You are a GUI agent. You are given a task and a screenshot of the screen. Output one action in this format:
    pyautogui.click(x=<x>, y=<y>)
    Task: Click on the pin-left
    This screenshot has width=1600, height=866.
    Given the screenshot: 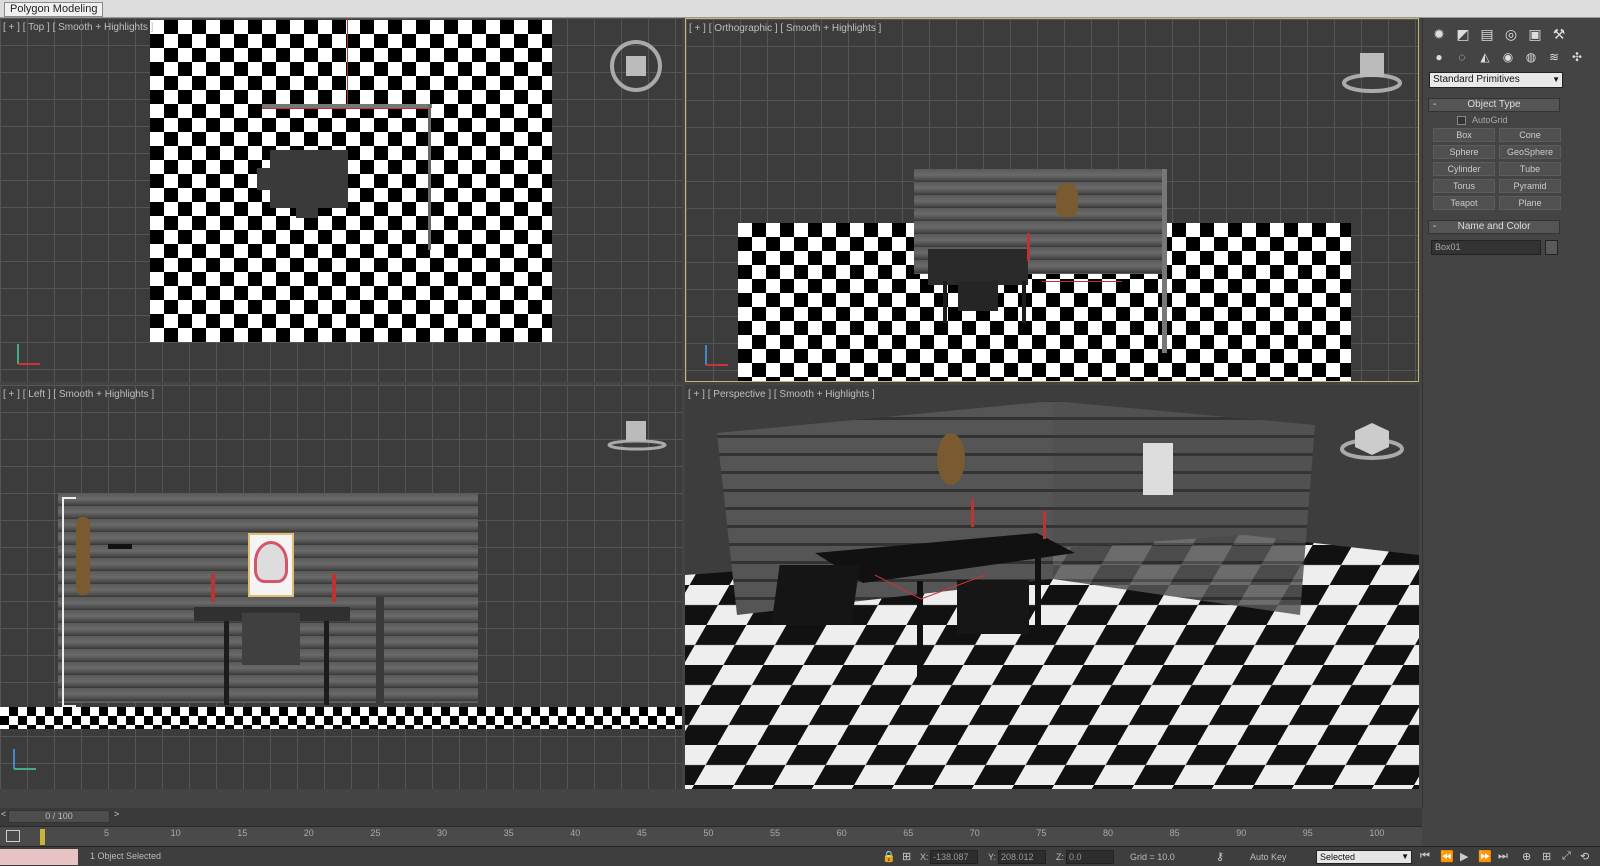 What is the action you would take?
    pyautogui.click(x=120, y=546)
    